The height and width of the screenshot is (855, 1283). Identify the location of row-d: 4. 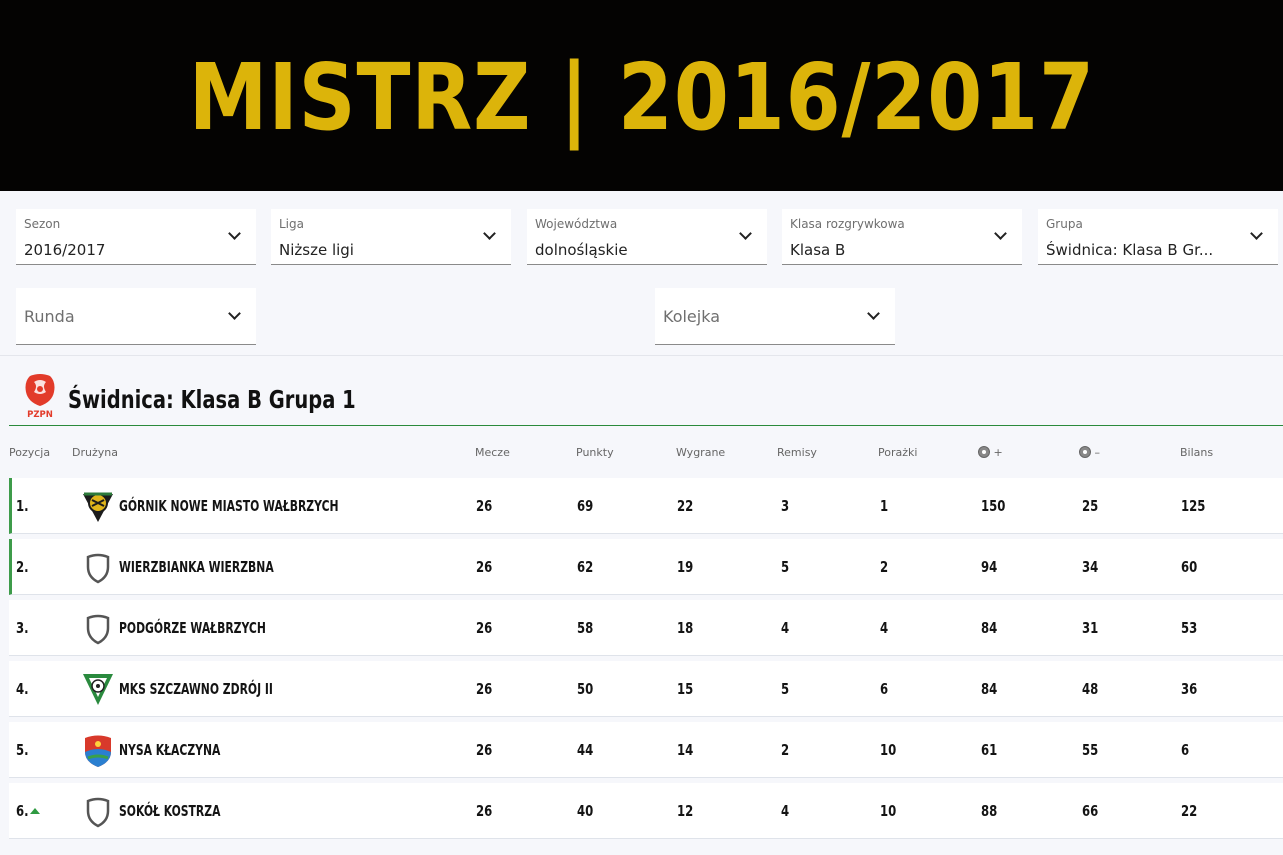
(785, 628).